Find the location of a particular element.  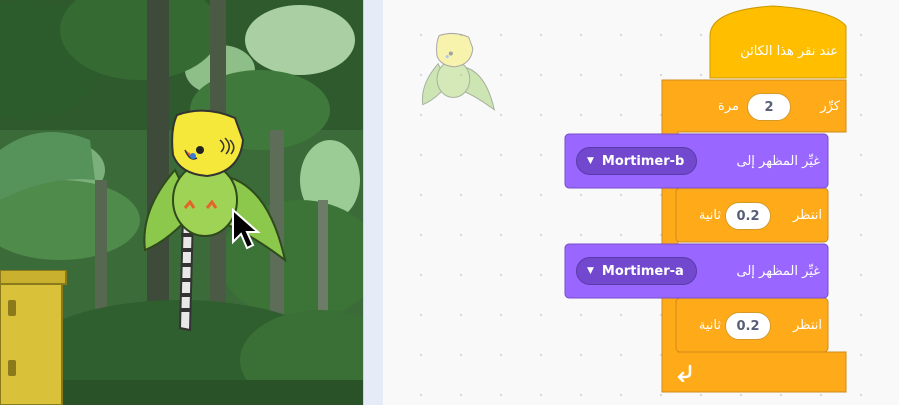

costume-dropdown-1: ▼ Mortimer-b is located at coordinates (637, 161).